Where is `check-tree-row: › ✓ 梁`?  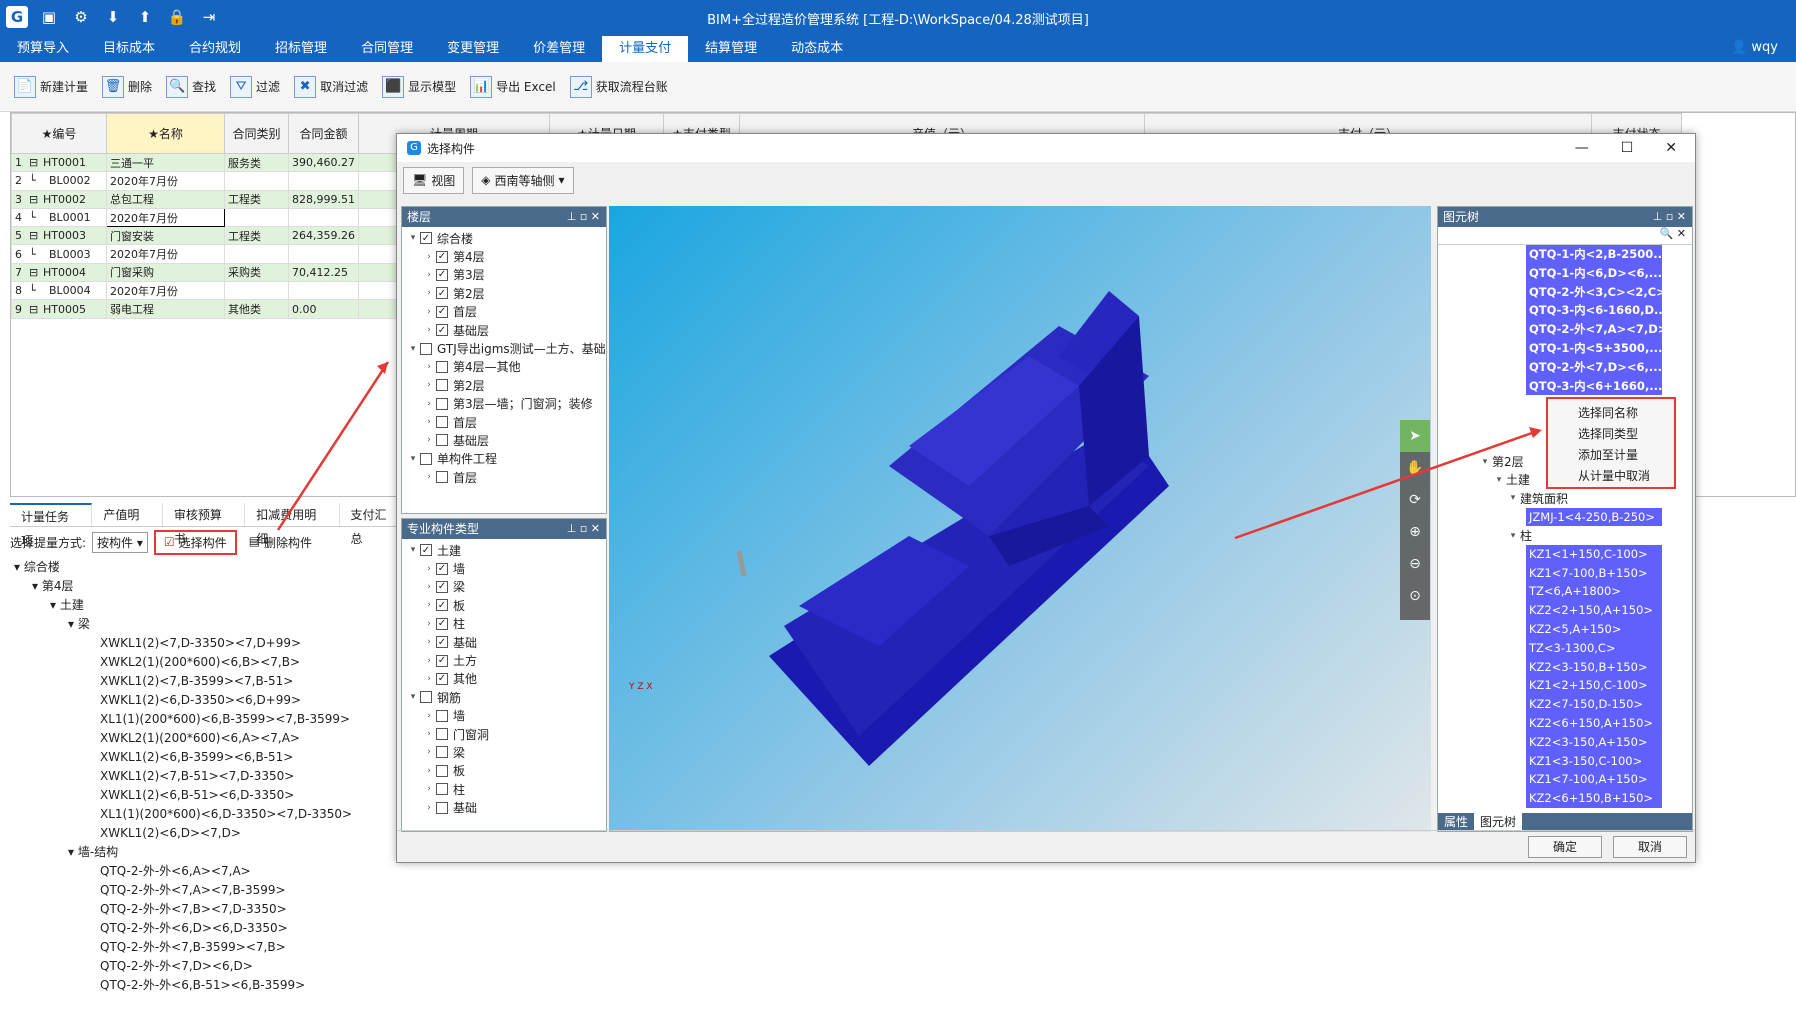 check-tree-row: › ✓ 梁 is located at coordinates (504, 587).